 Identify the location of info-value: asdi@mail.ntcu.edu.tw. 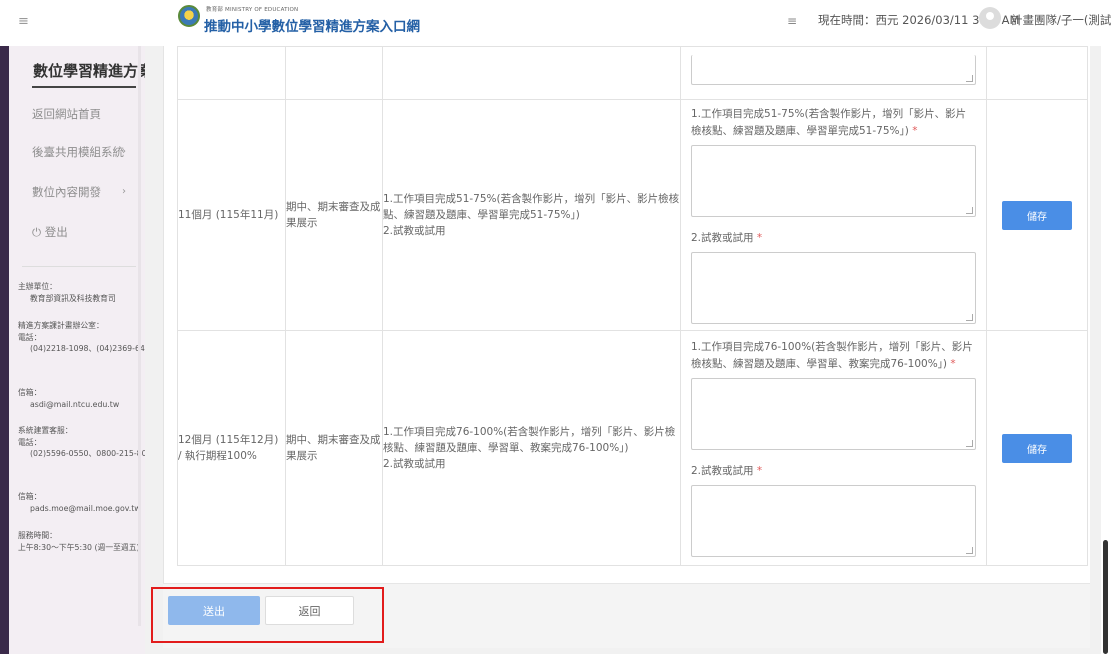
(75, 404).